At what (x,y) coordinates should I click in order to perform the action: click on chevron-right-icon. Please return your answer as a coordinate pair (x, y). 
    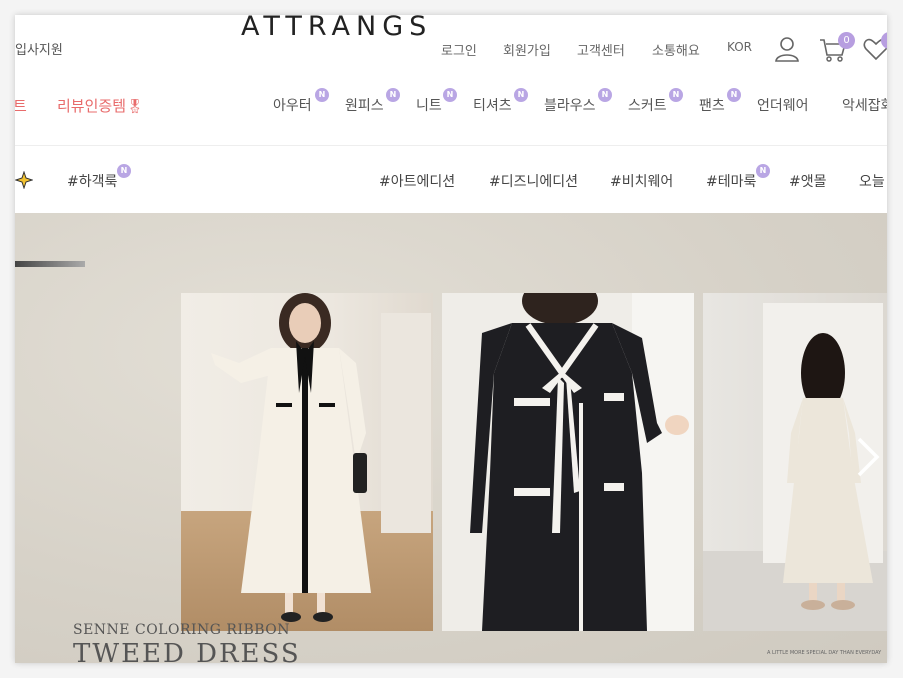
    Looking at the image, I should click on (868, 457).